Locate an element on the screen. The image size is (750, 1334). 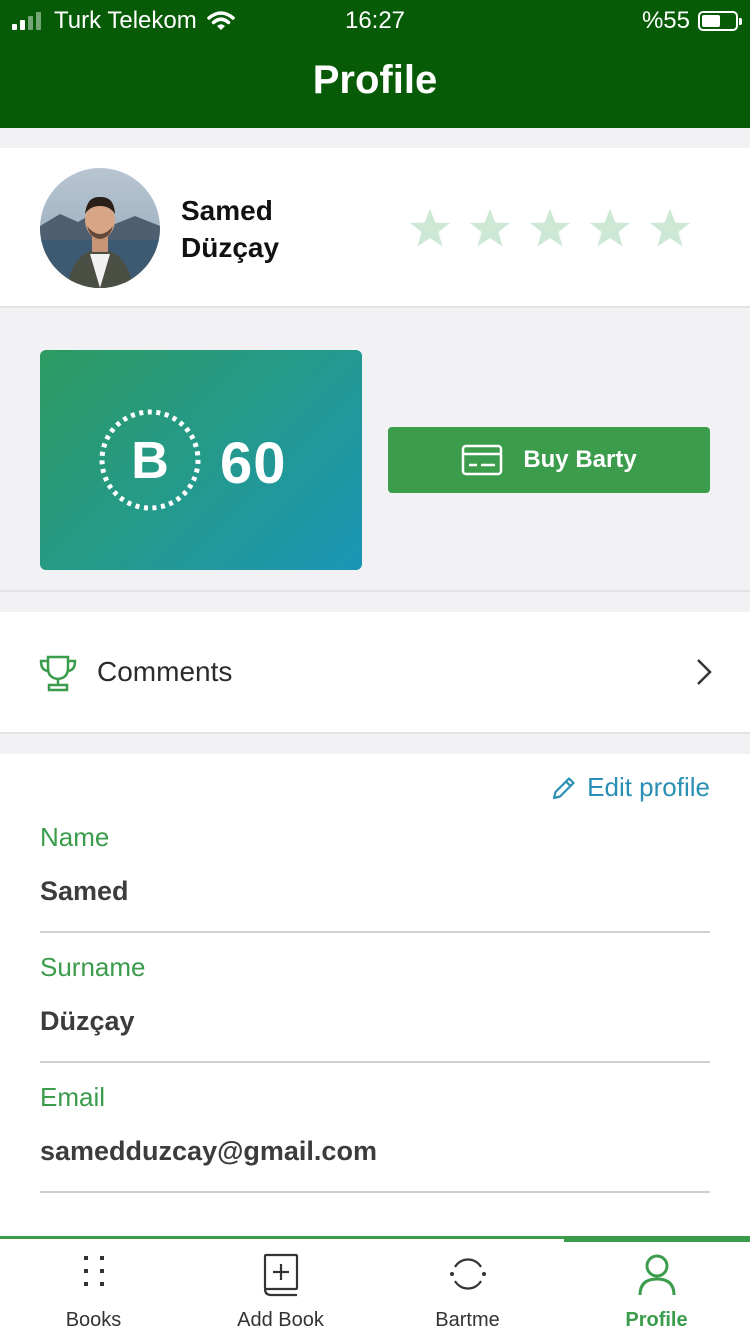
surname-label: Surname is located at coordinates (93, 967).